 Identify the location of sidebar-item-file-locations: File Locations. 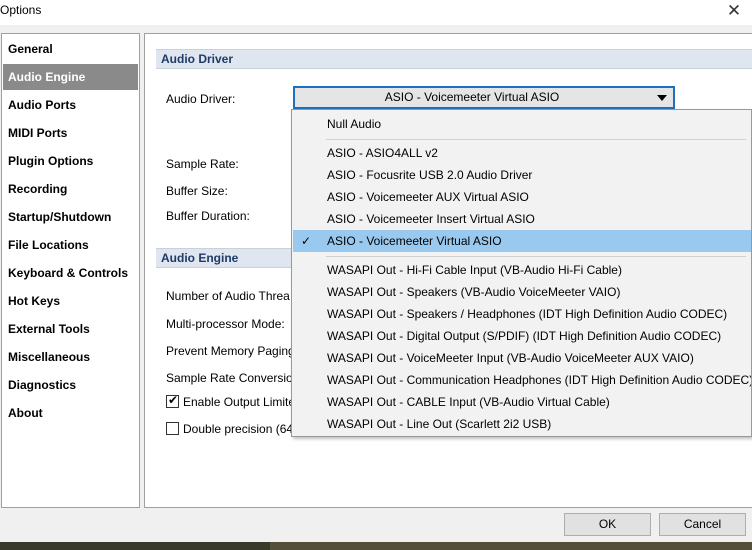
(70, 245).